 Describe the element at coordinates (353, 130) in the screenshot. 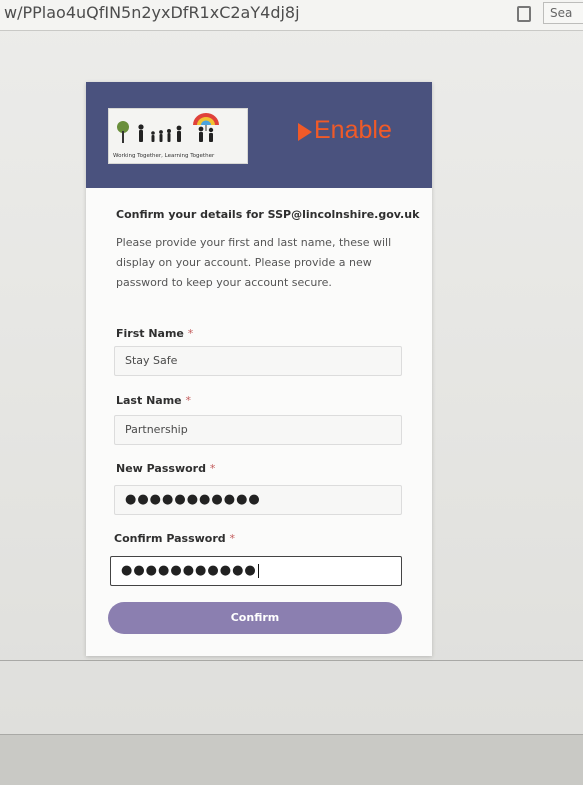

I see `brand-name: Enable` at that location.